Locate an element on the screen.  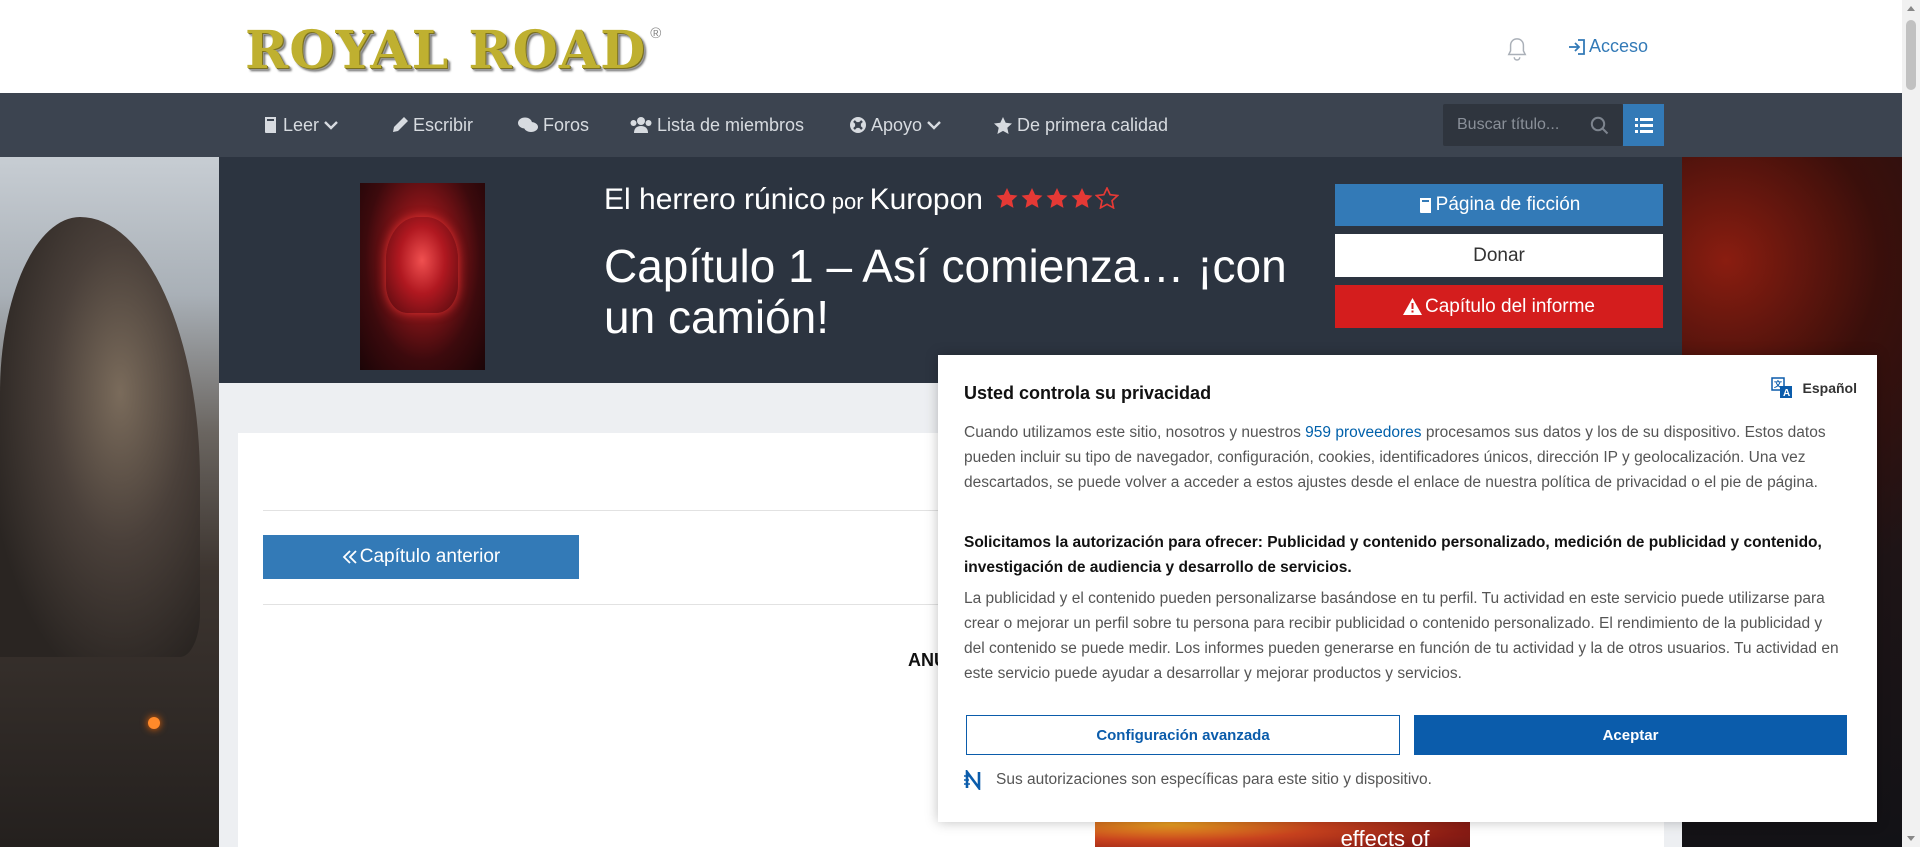
vendors-link: 959 proveedores is located at coordinates (1363, 432).